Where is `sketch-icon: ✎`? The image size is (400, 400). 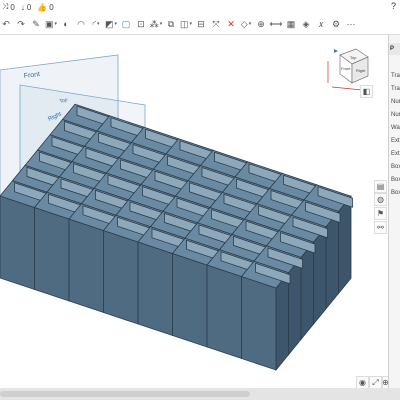
sketch-icon: ✎ is located at coordinates (36, 24).